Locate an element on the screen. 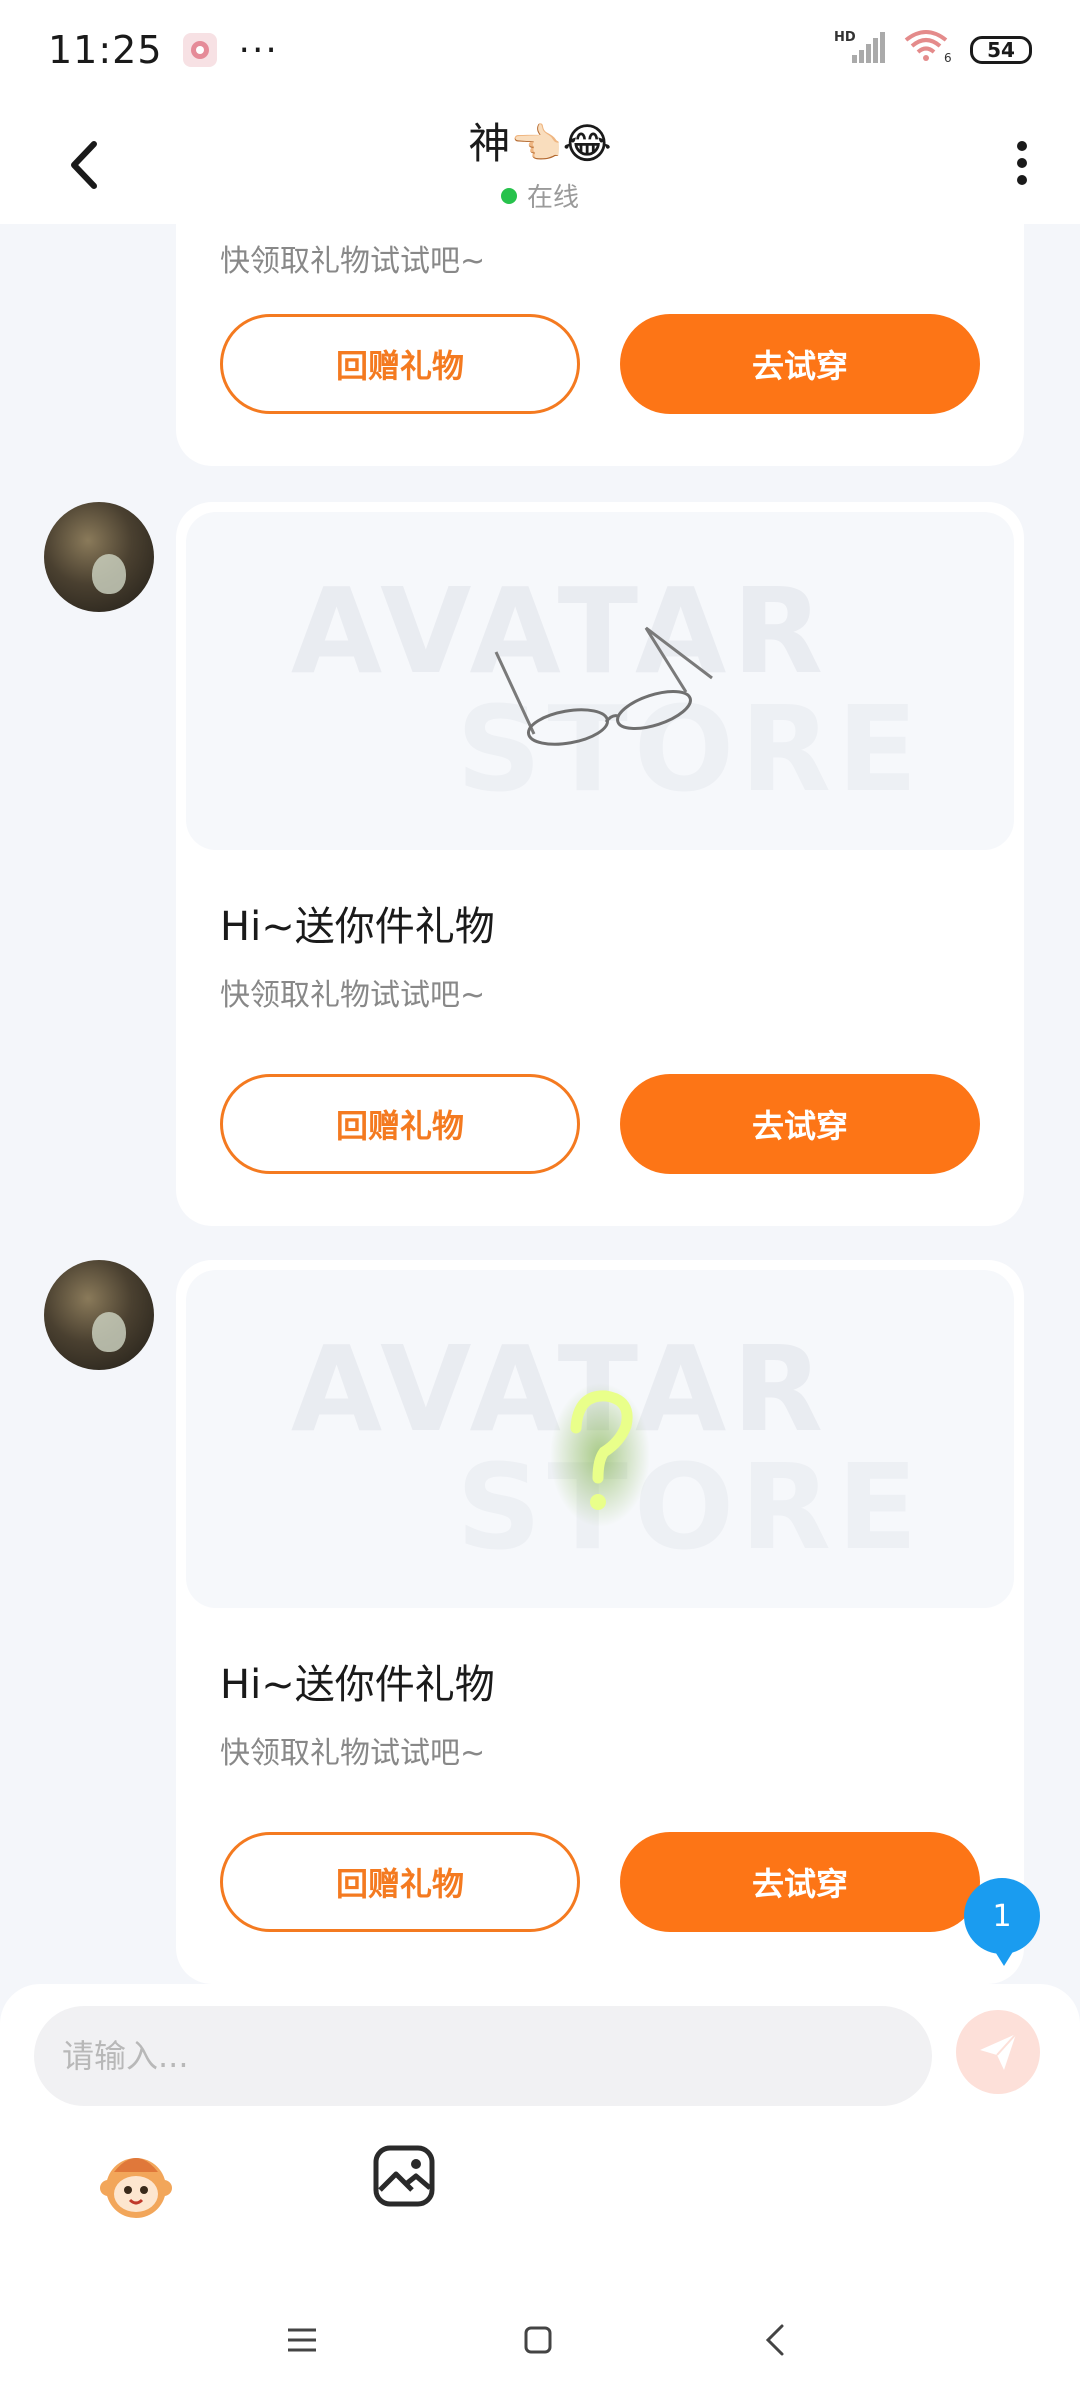 The height and width of the screenshot is (2400, 1080). online-status: 在线 is located at coordinates (540, 195).